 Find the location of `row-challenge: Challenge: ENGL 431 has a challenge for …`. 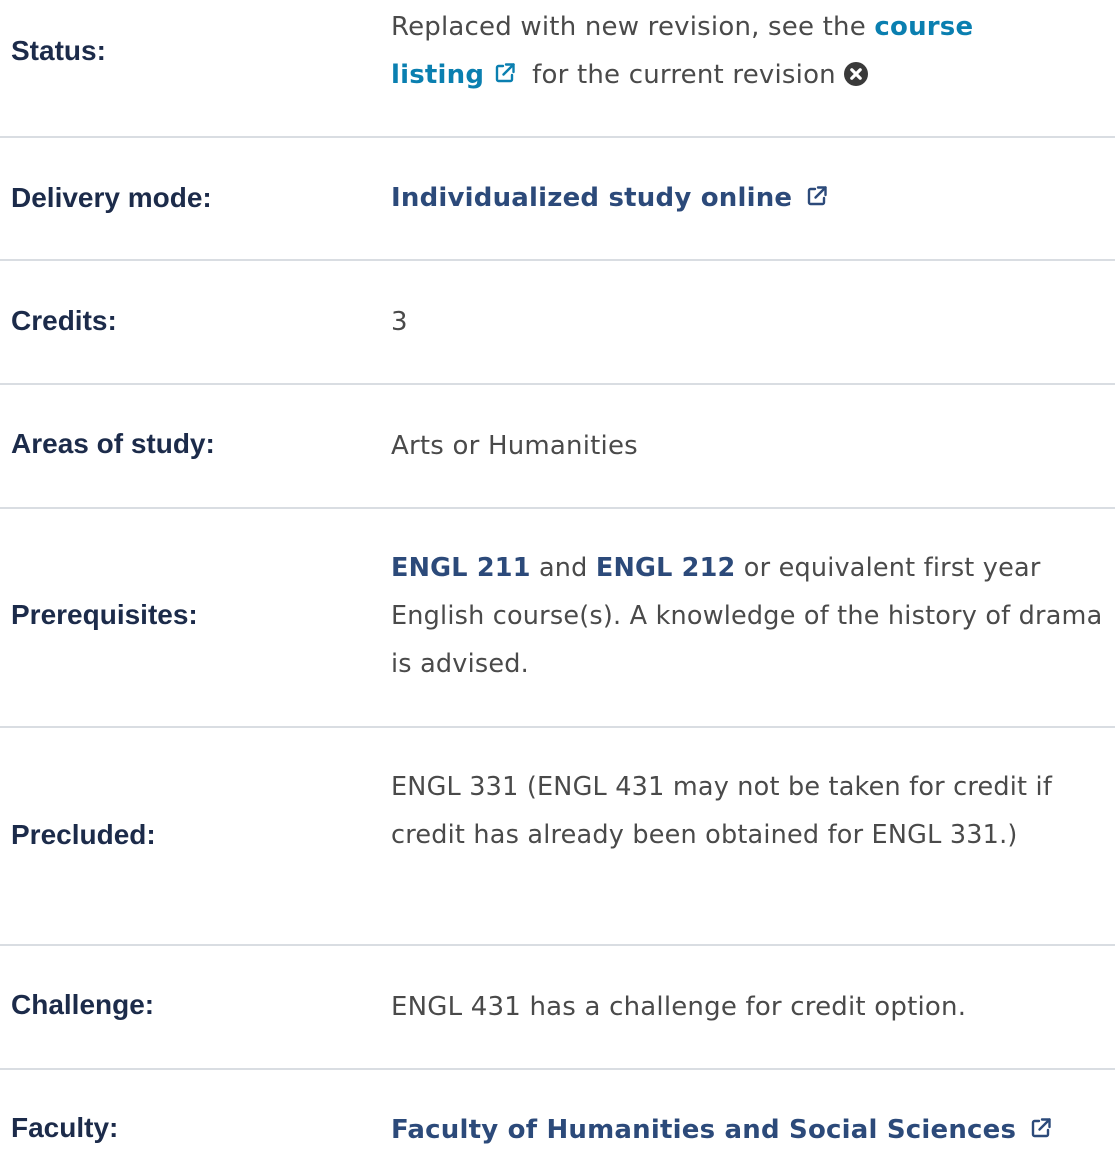

row-challenge: Challenge: ENGL 431 has a challenge for … is located at coordinates (557, 1008).